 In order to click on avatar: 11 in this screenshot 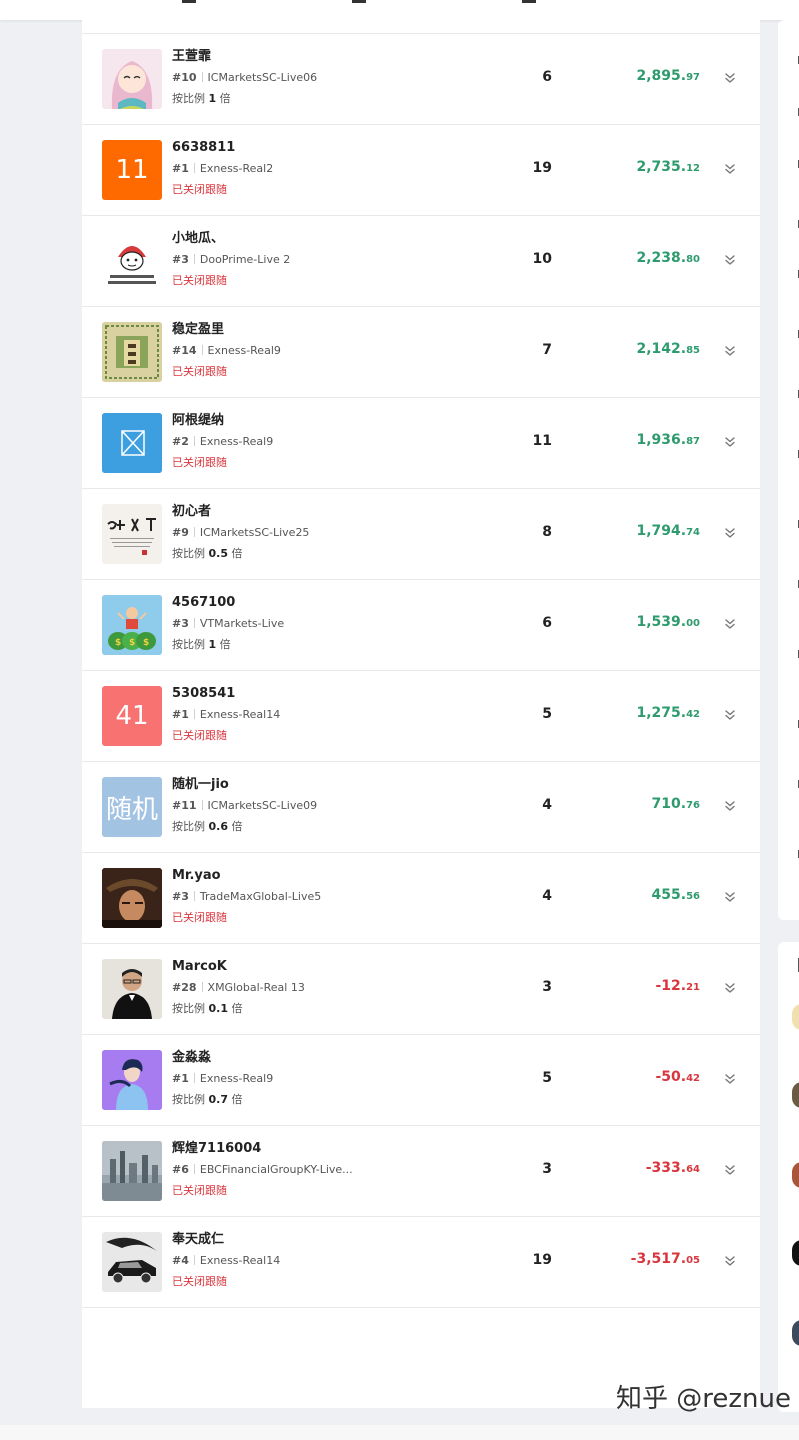, I will do `click(132, 170)`.